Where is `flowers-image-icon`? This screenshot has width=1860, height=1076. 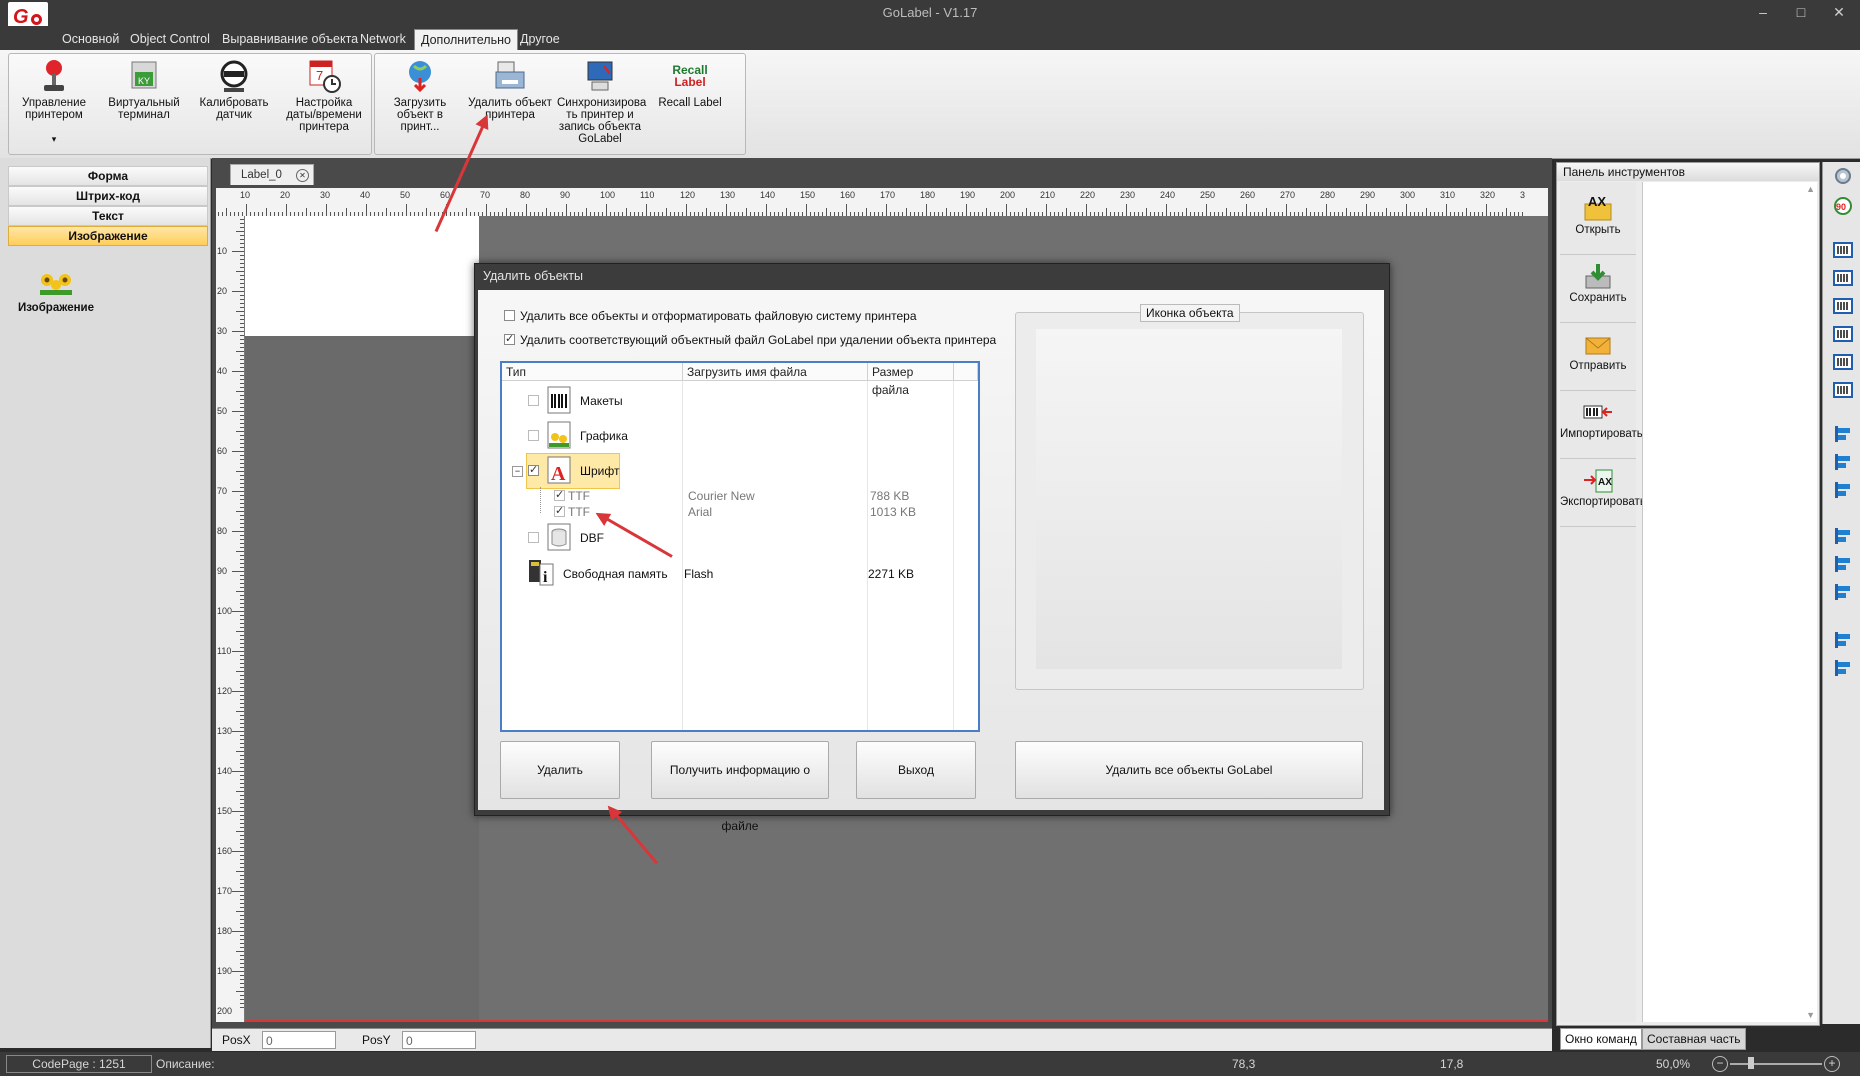
flowers-image-icon is located at coordinates (56, 283).